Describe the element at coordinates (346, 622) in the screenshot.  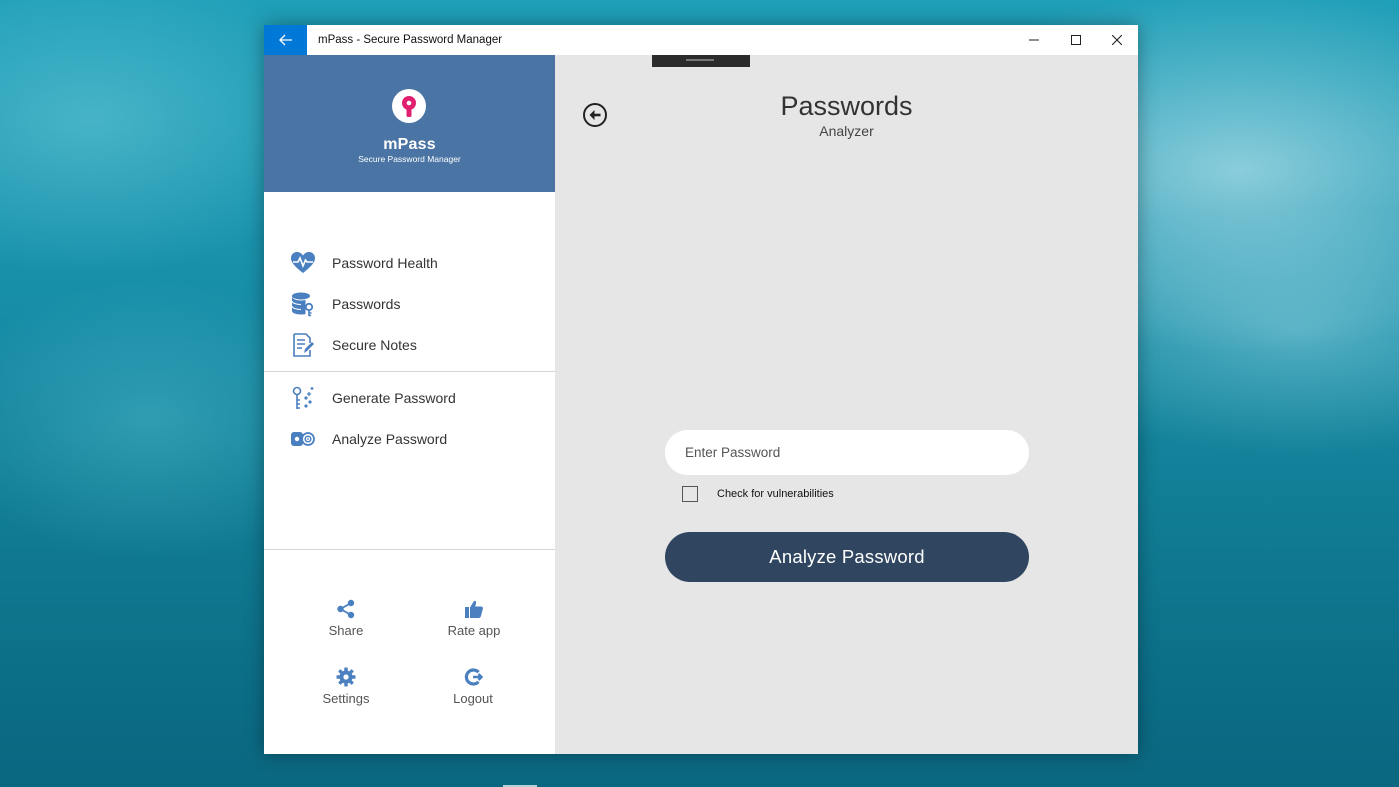
I see `share-button: Share` at that location.